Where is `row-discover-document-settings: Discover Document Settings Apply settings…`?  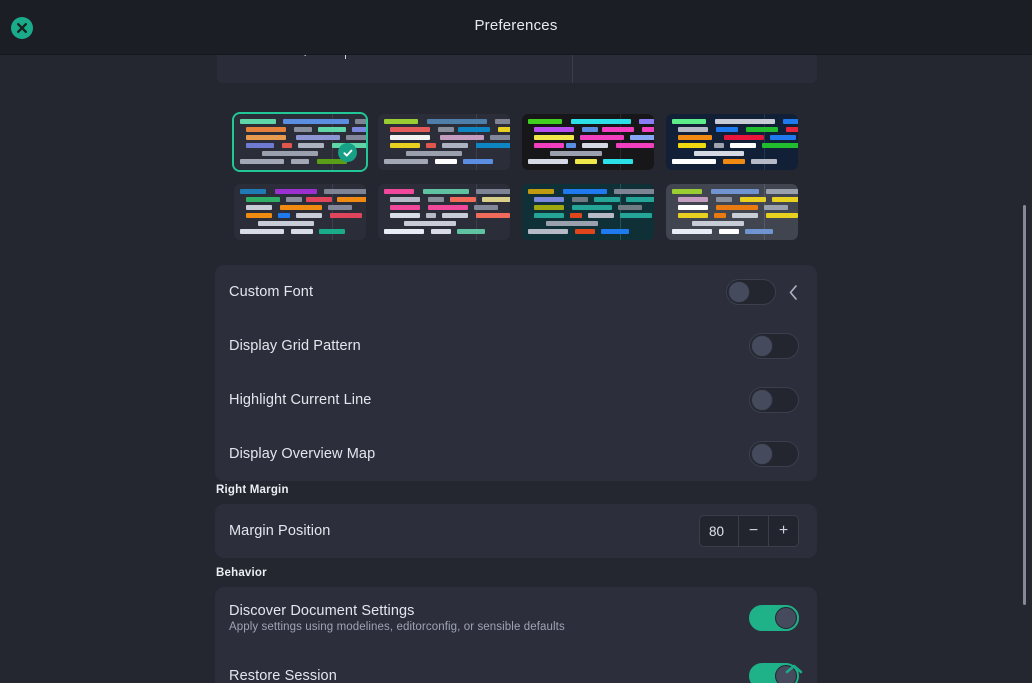 row-discover-document-settings: Discover Document Settings Apply settings… is located at coordinates (516, 618).